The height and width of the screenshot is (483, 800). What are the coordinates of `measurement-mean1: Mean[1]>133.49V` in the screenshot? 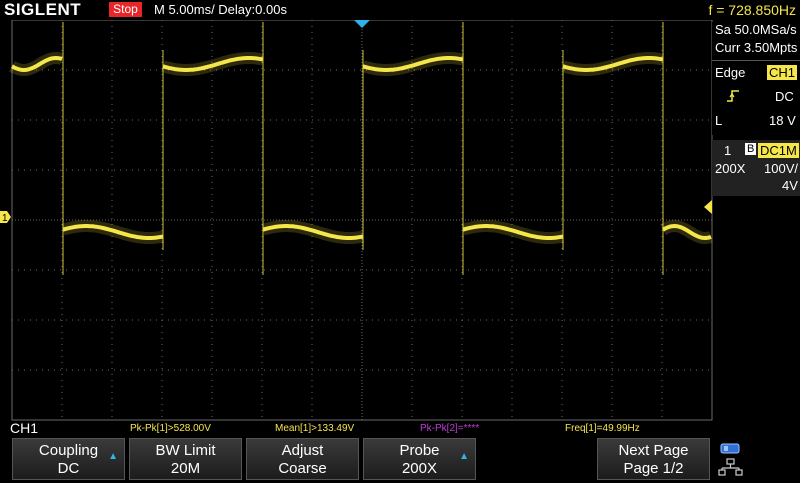 It's located at (315, 428).